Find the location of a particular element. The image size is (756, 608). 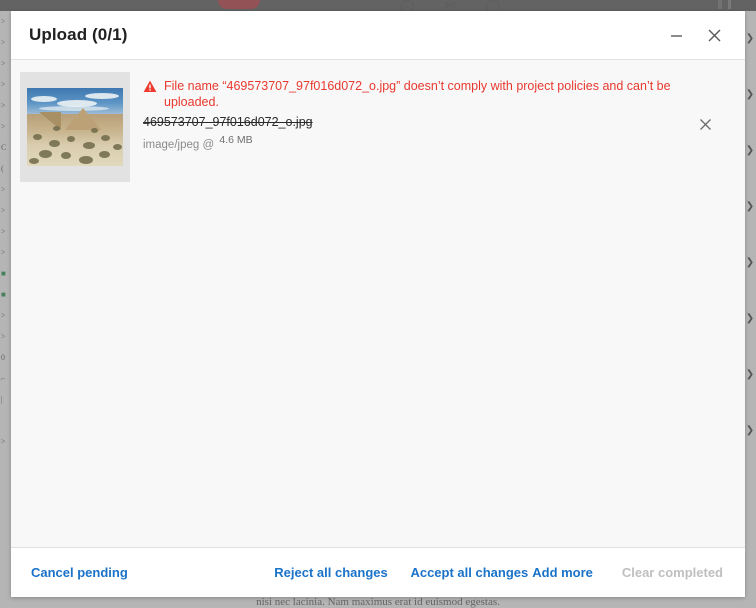

reject-all-changes-button: Reject all changes is located at coordinates (330, 572).